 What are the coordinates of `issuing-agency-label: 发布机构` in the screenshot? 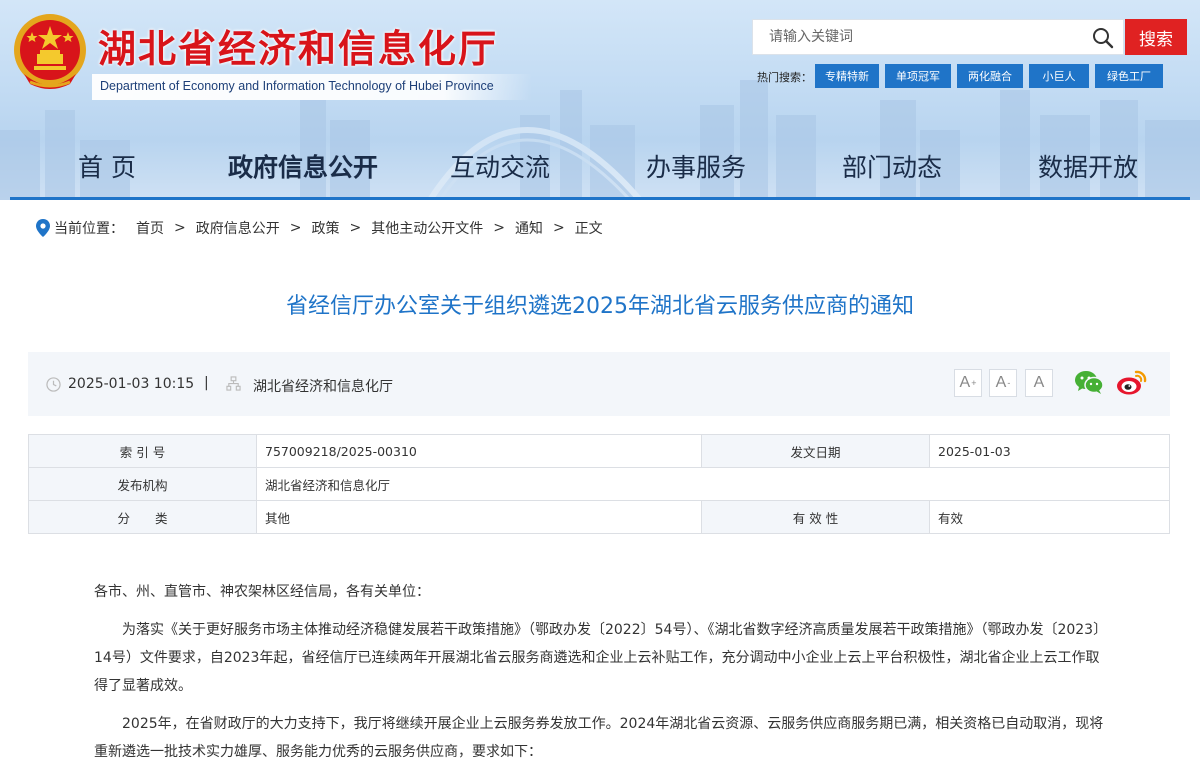 It's located at (142, 484).